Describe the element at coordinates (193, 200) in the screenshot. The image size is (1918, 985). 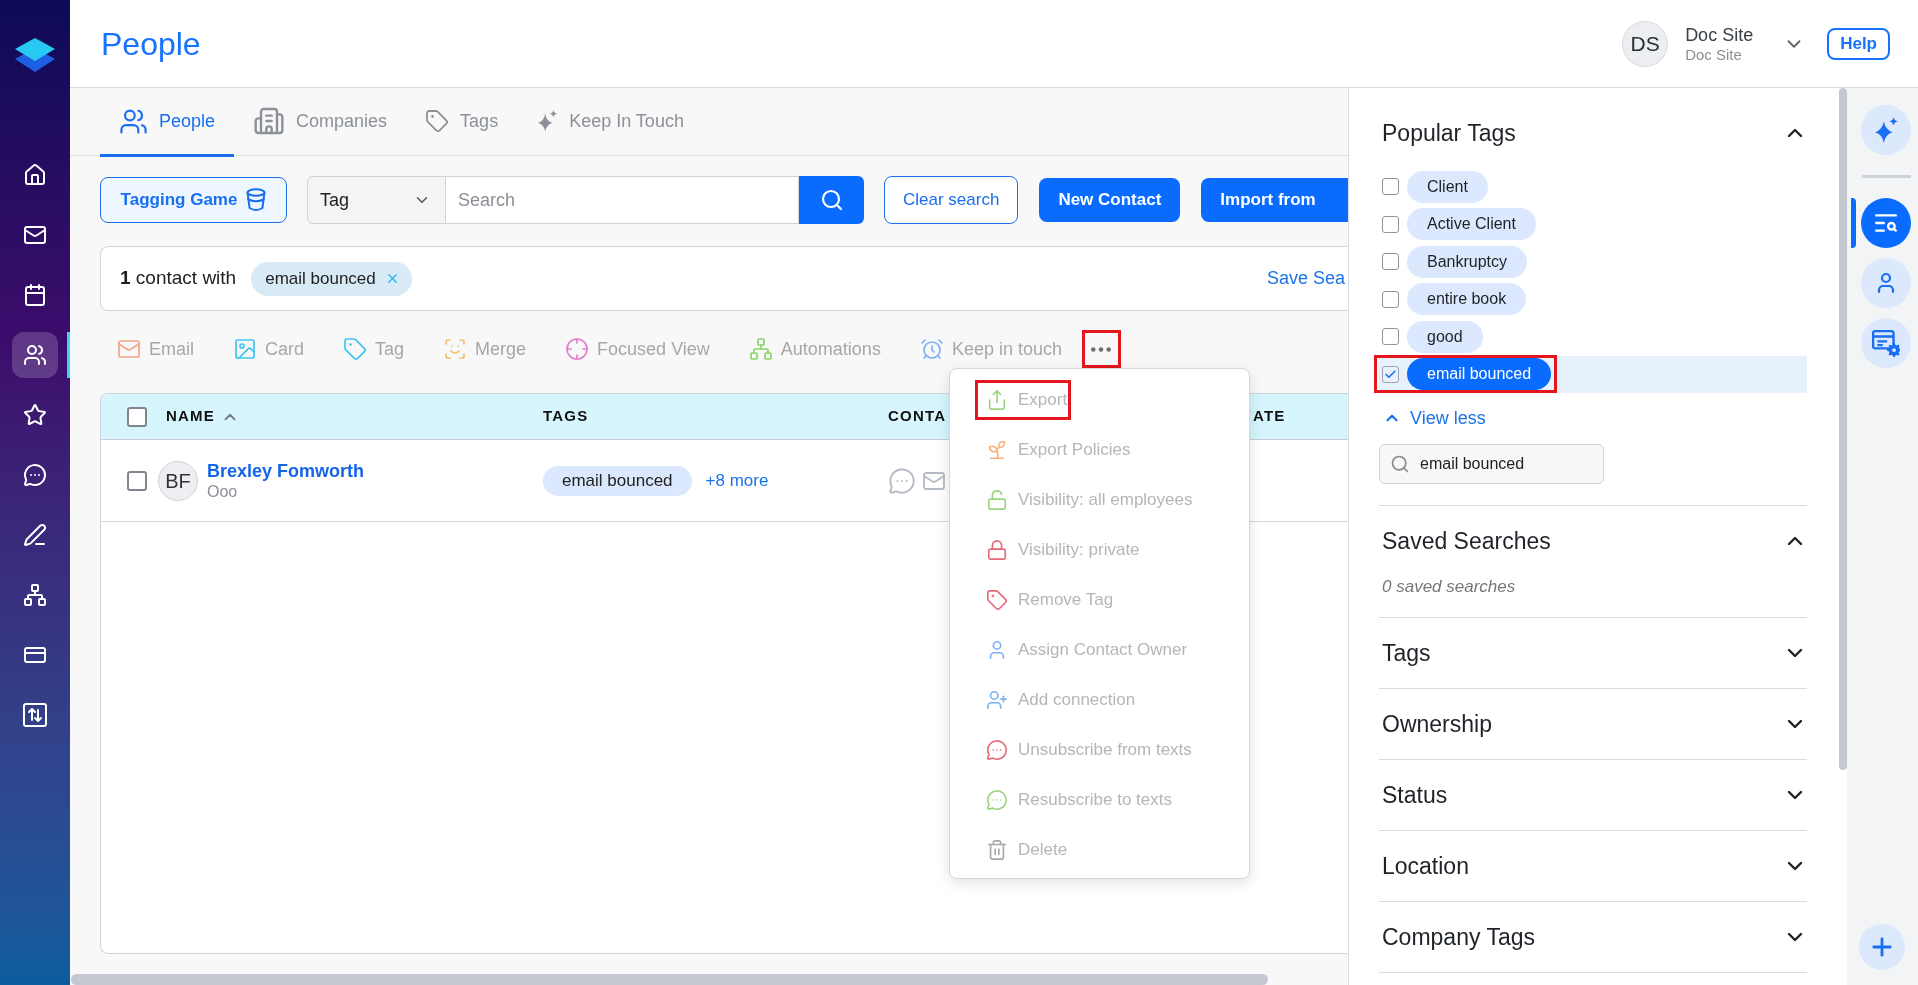
I see `tagging-game-button: Tagging Game` at that location.